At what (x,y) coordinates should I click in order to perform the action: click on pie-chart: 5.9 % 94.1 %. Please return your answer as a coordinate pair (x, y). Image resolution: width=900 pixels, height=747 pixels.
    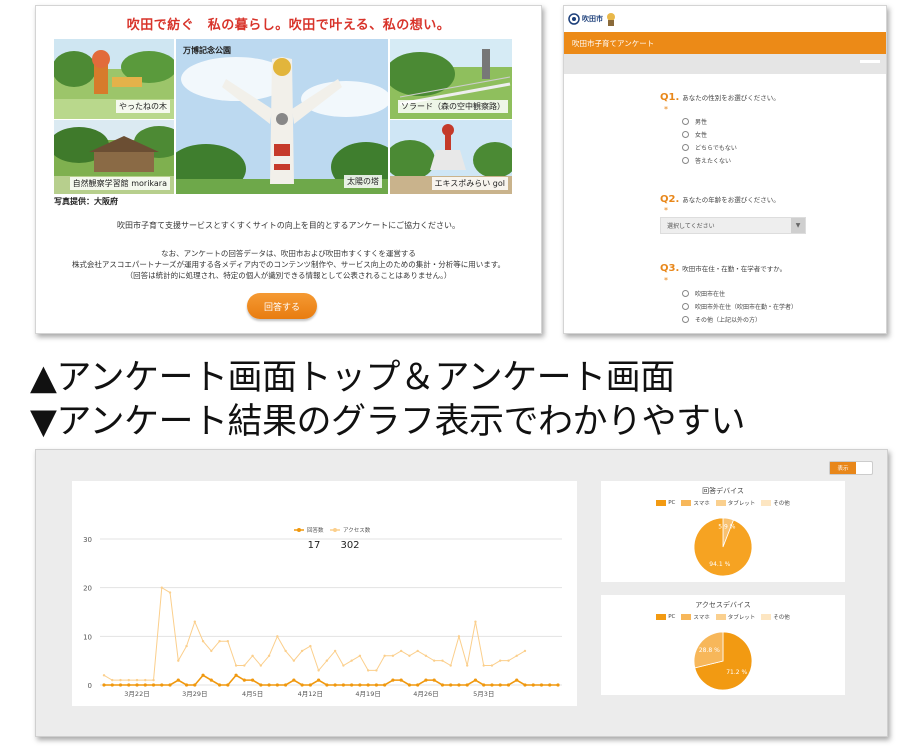
    Looking at the image, I should click on (723, 547).